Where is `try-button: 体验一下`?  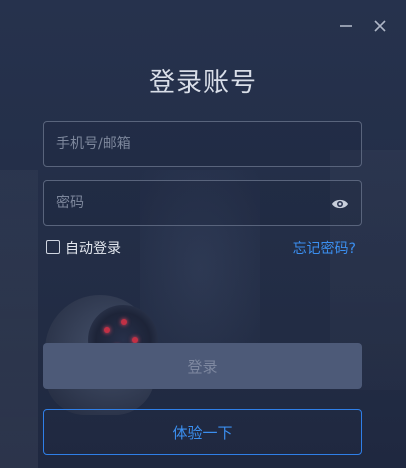
try-button: 体验一下 is located at coordinates (202, 432).